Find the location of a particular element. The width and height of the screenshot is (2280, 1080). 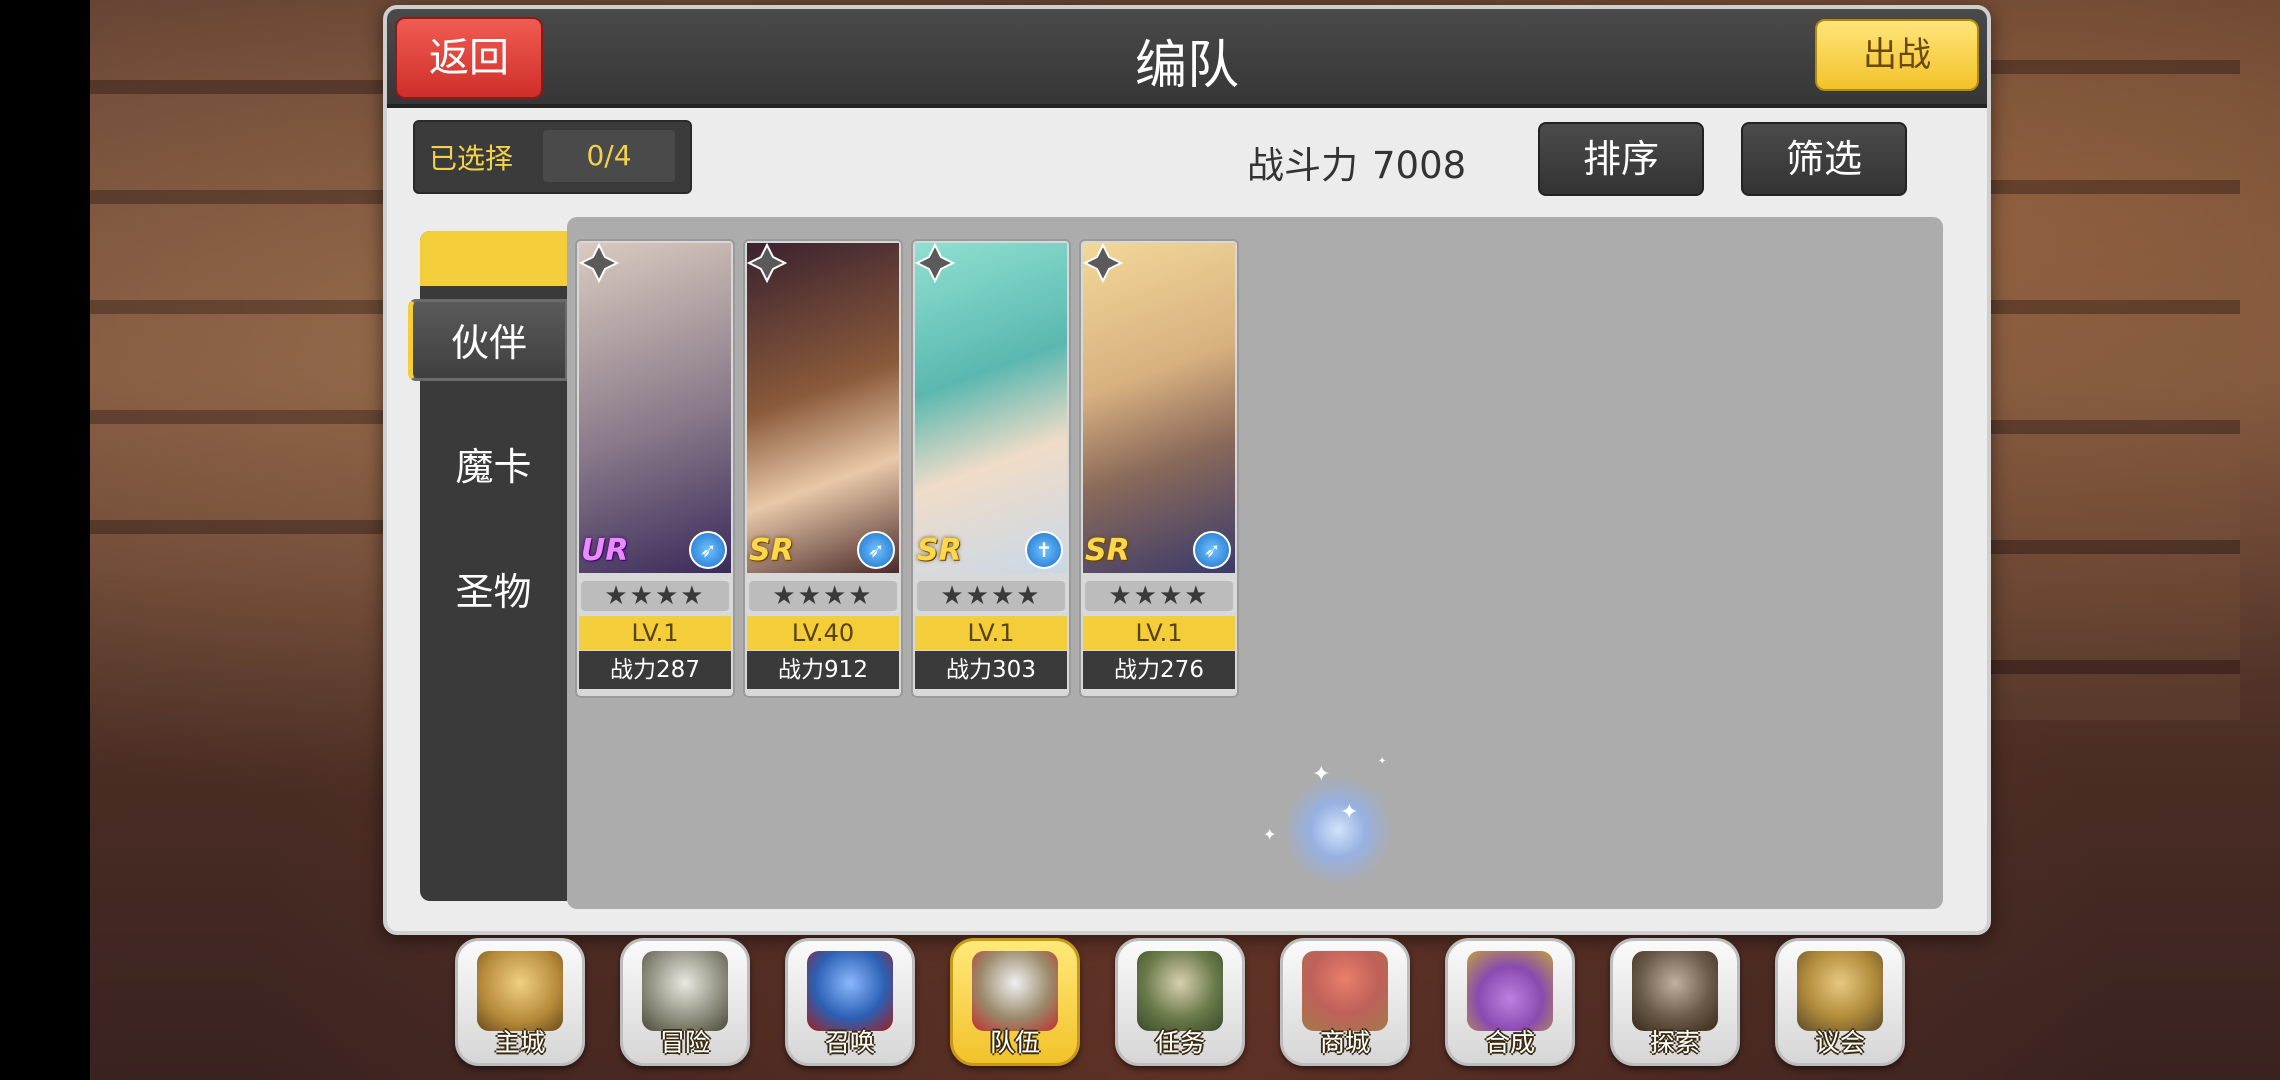

side-nav-item-magic-cards: 魔卡 is located at coordinates (493, 463).